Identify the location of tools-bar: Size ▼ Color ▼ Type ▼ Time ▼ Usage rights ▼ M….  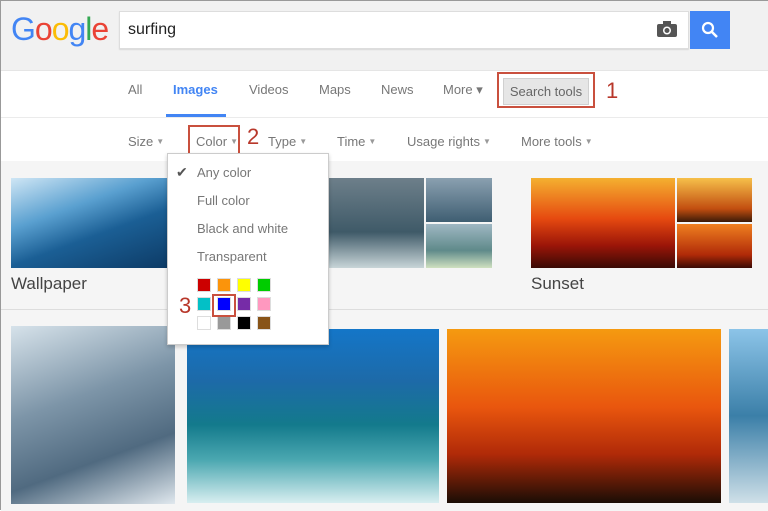
(384, 139).